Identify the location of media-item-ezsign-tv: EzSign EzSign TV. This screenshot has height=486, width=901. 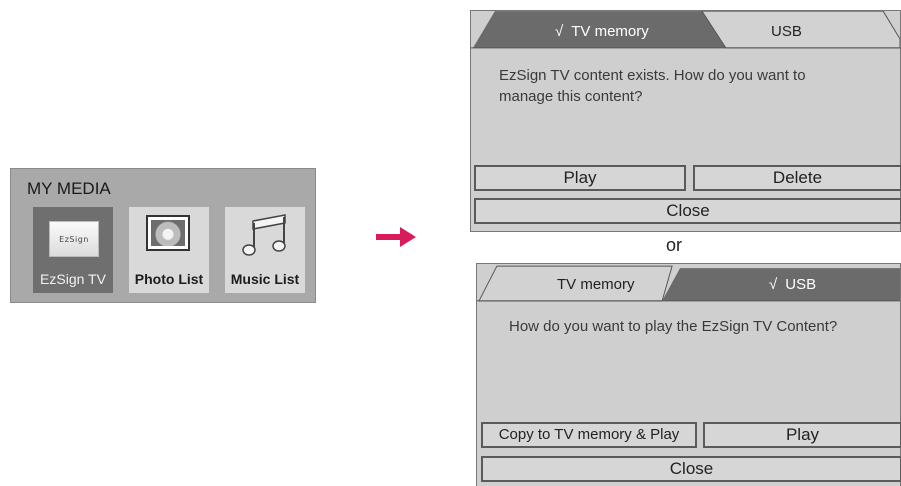
(73, 250).